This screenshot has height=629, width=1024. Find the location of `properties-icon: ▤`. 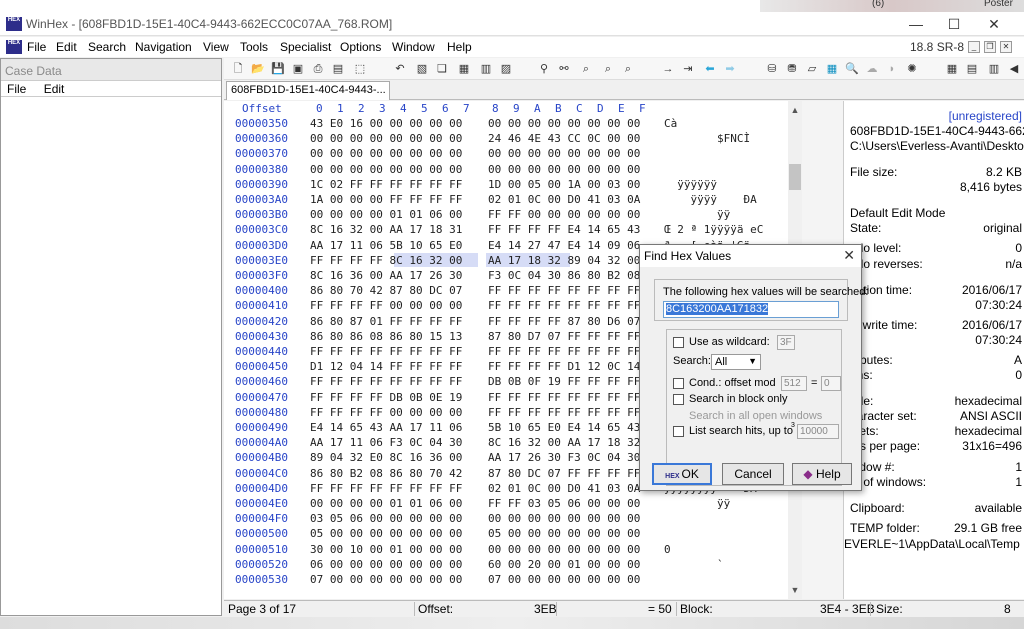

properties-icon: ▤ is located at coordinates (338, 69).